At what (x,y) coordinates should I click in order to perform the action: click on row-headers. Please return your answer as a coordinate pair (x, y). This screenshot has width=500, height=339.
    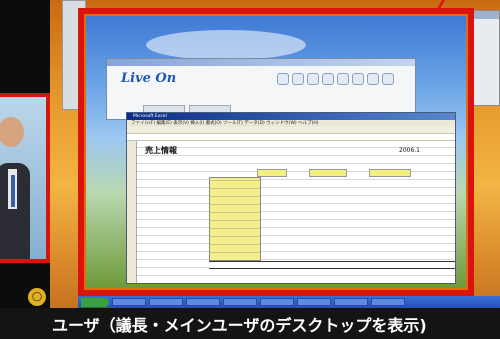
    Looking at the image, I should click on (132, 212).